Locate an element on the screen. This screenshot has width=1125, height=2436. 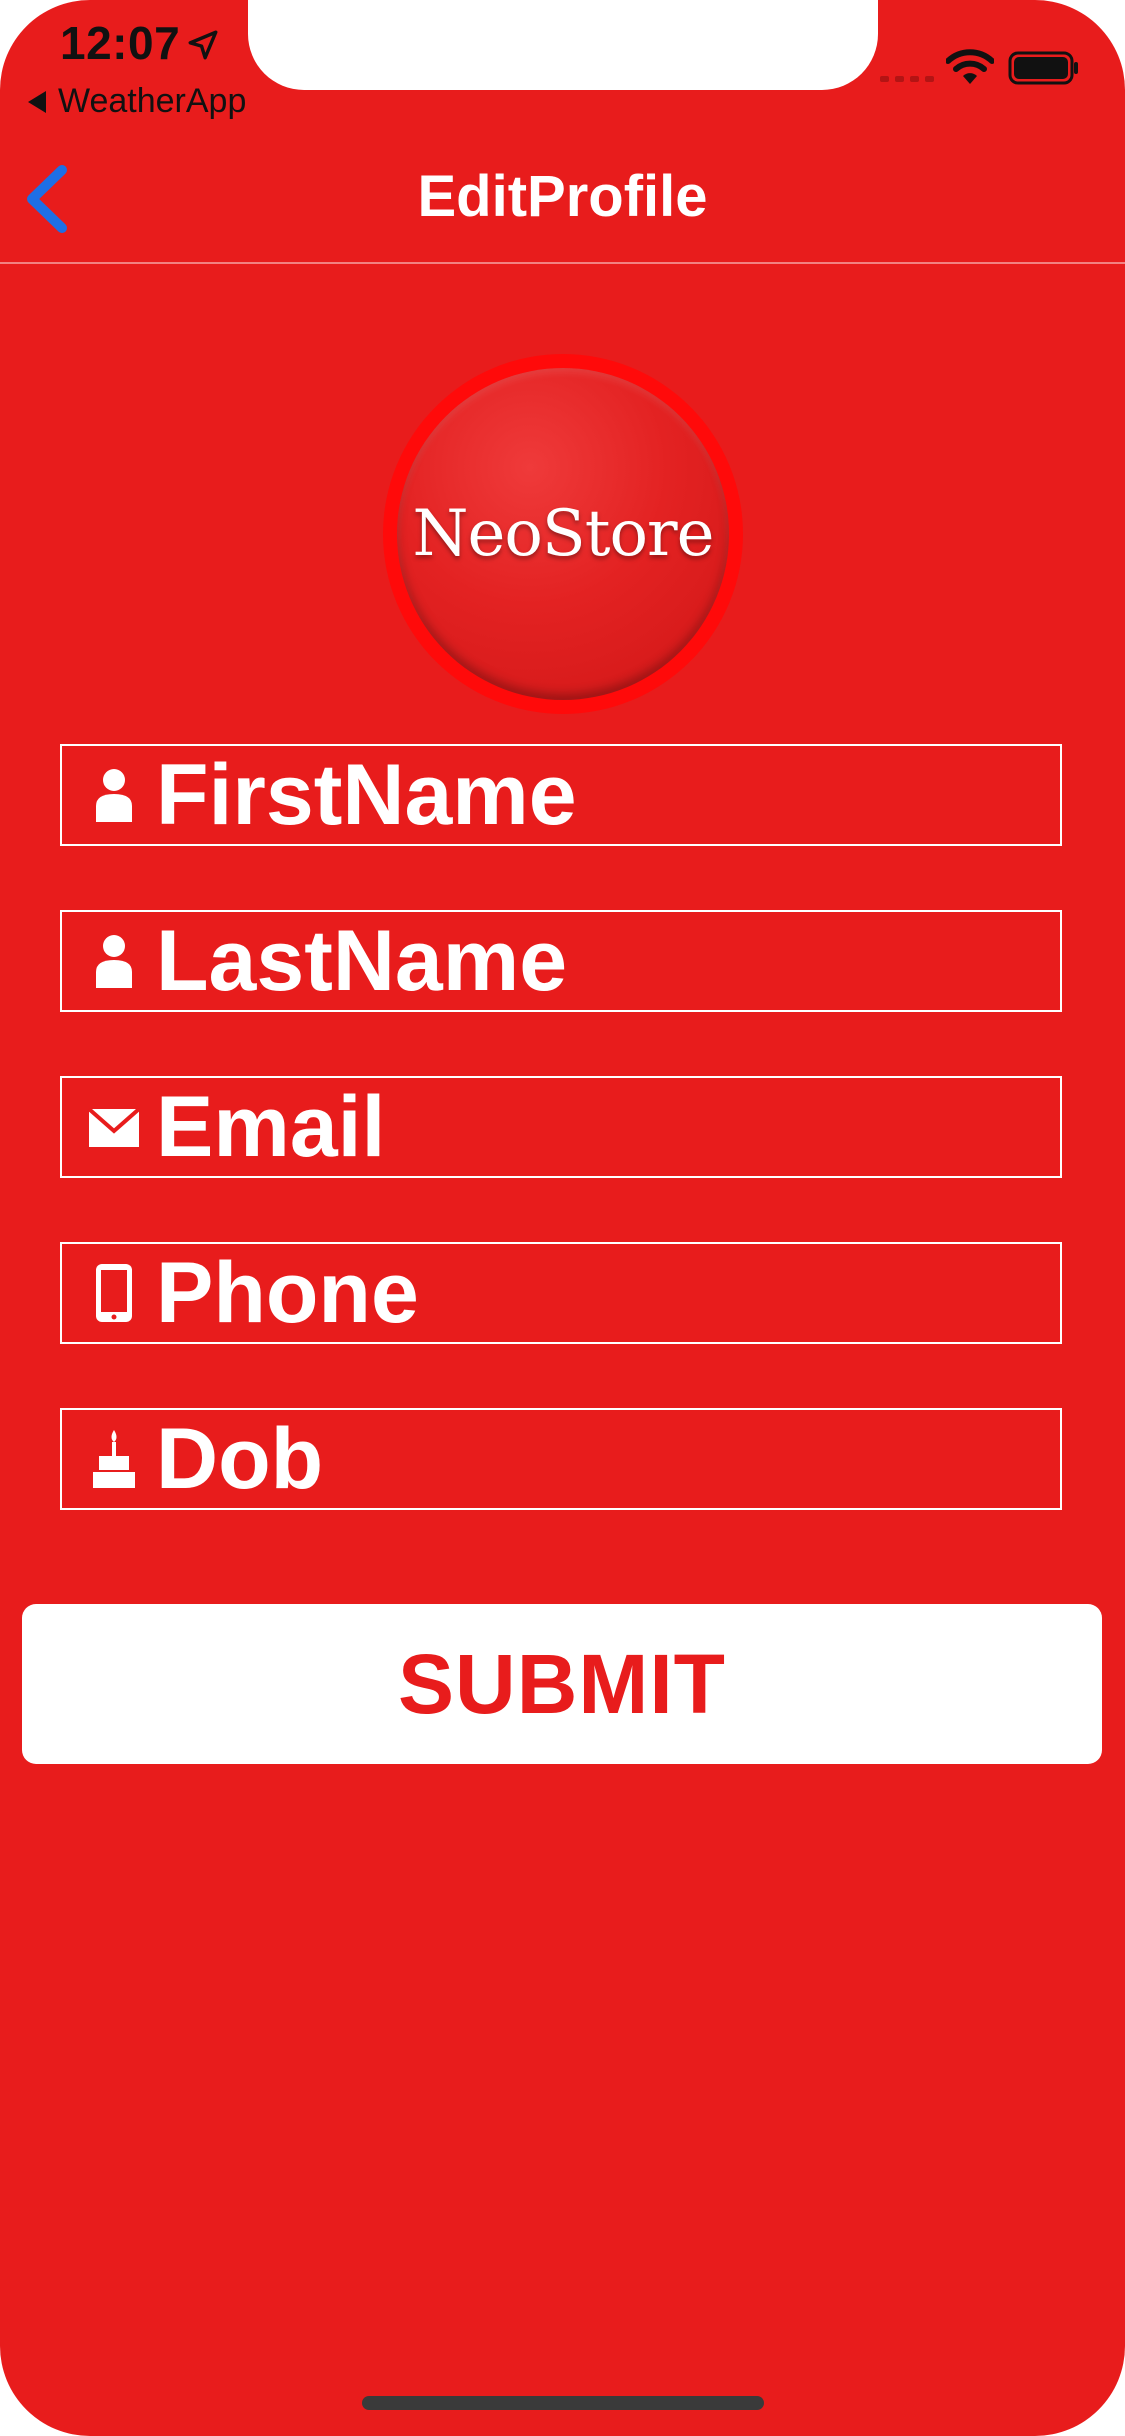
back-triangle-icon is located at coordinates (37, 101).